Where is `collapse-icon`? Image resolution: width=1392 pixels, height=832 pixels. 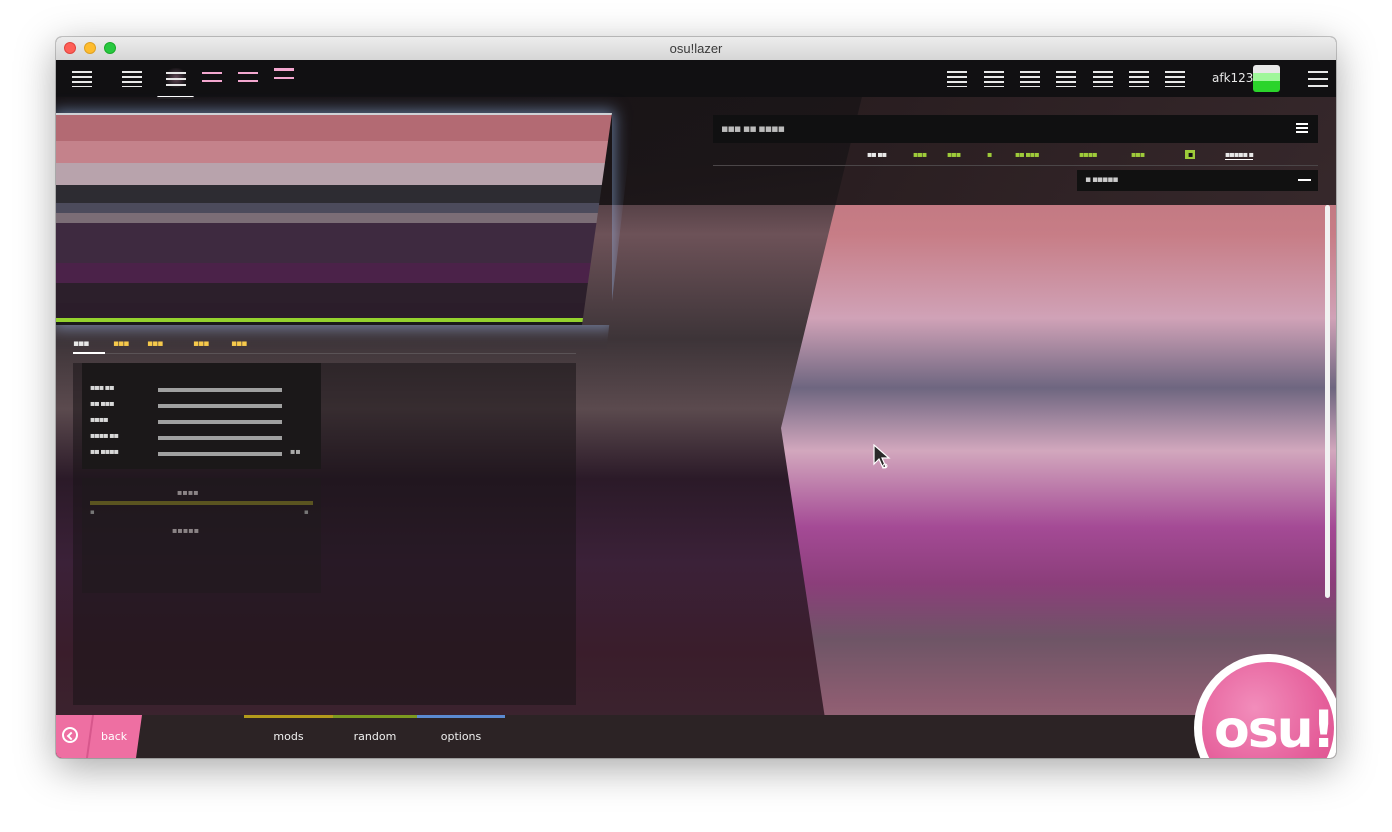 collapse-icon is located at coordinates (1304, 180).